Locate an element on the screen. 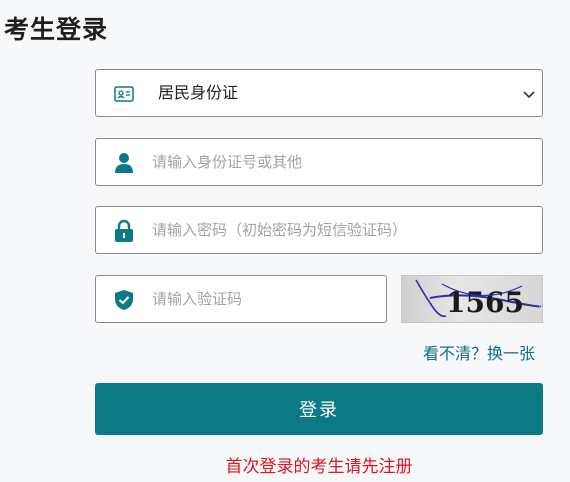  page-title: 考生登录 is located at coordinates (56, 29).